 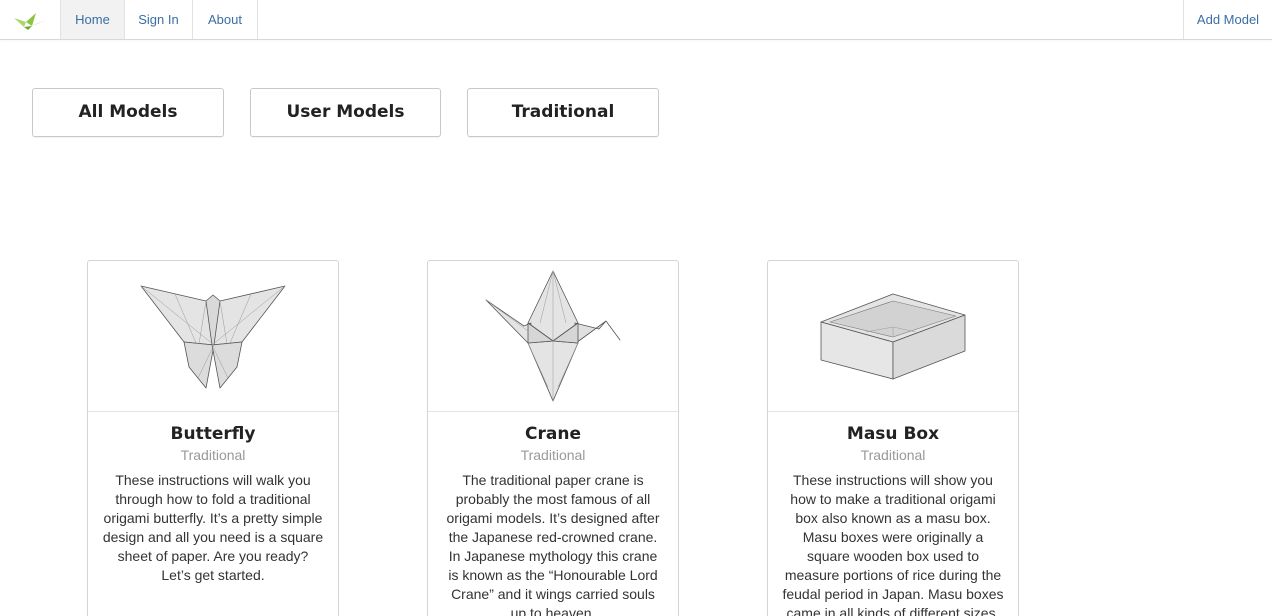 I want to click on nav-about-link: About, so click(x=225, y=19).